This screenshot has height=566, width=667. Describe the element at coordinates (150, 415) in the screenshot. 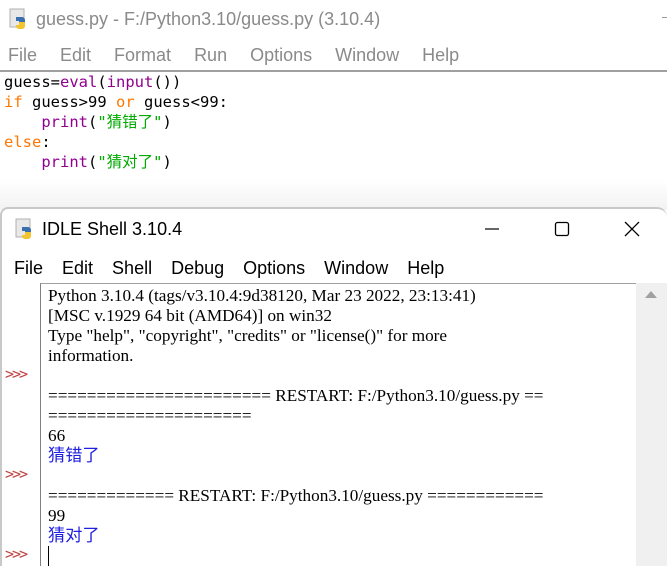

I see `shell-line: =====================` at that location.